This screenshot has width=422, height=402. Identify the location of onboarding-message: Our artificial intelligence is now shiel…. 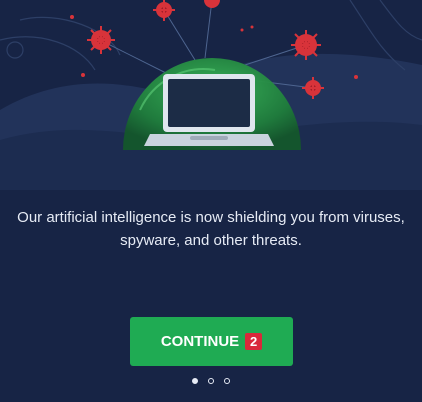
(211, 229).